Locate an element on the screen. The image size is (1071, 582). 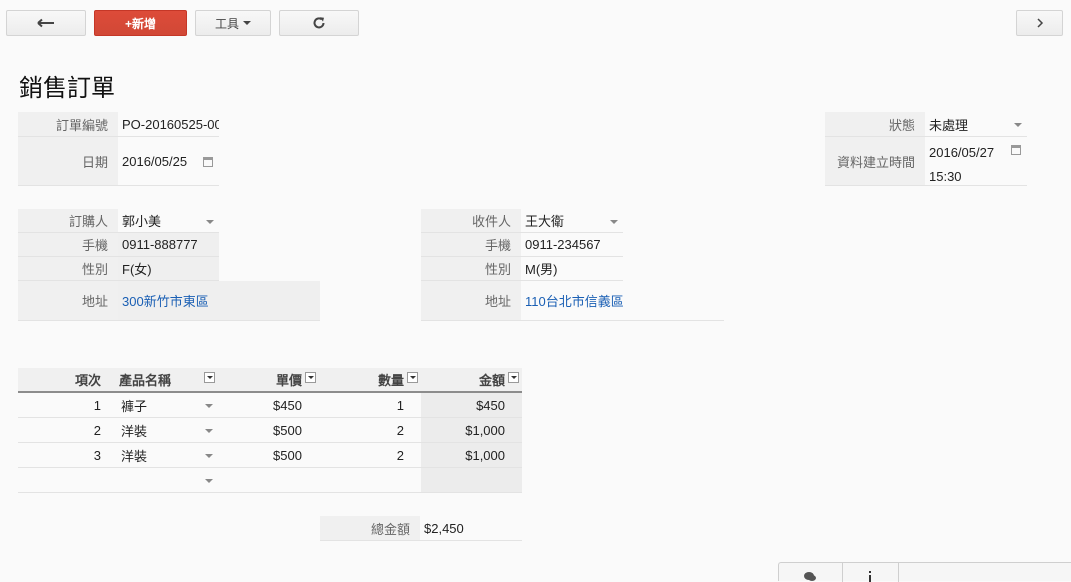
row-divider is located at coordinates (270, 492).